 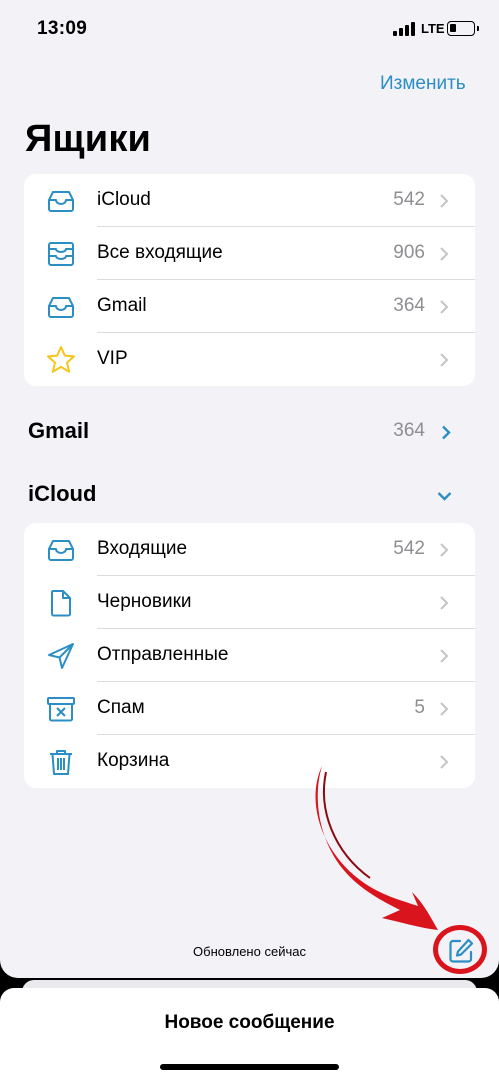 I want to click on mailbox-label: VIP, so click(x=112, y=358).